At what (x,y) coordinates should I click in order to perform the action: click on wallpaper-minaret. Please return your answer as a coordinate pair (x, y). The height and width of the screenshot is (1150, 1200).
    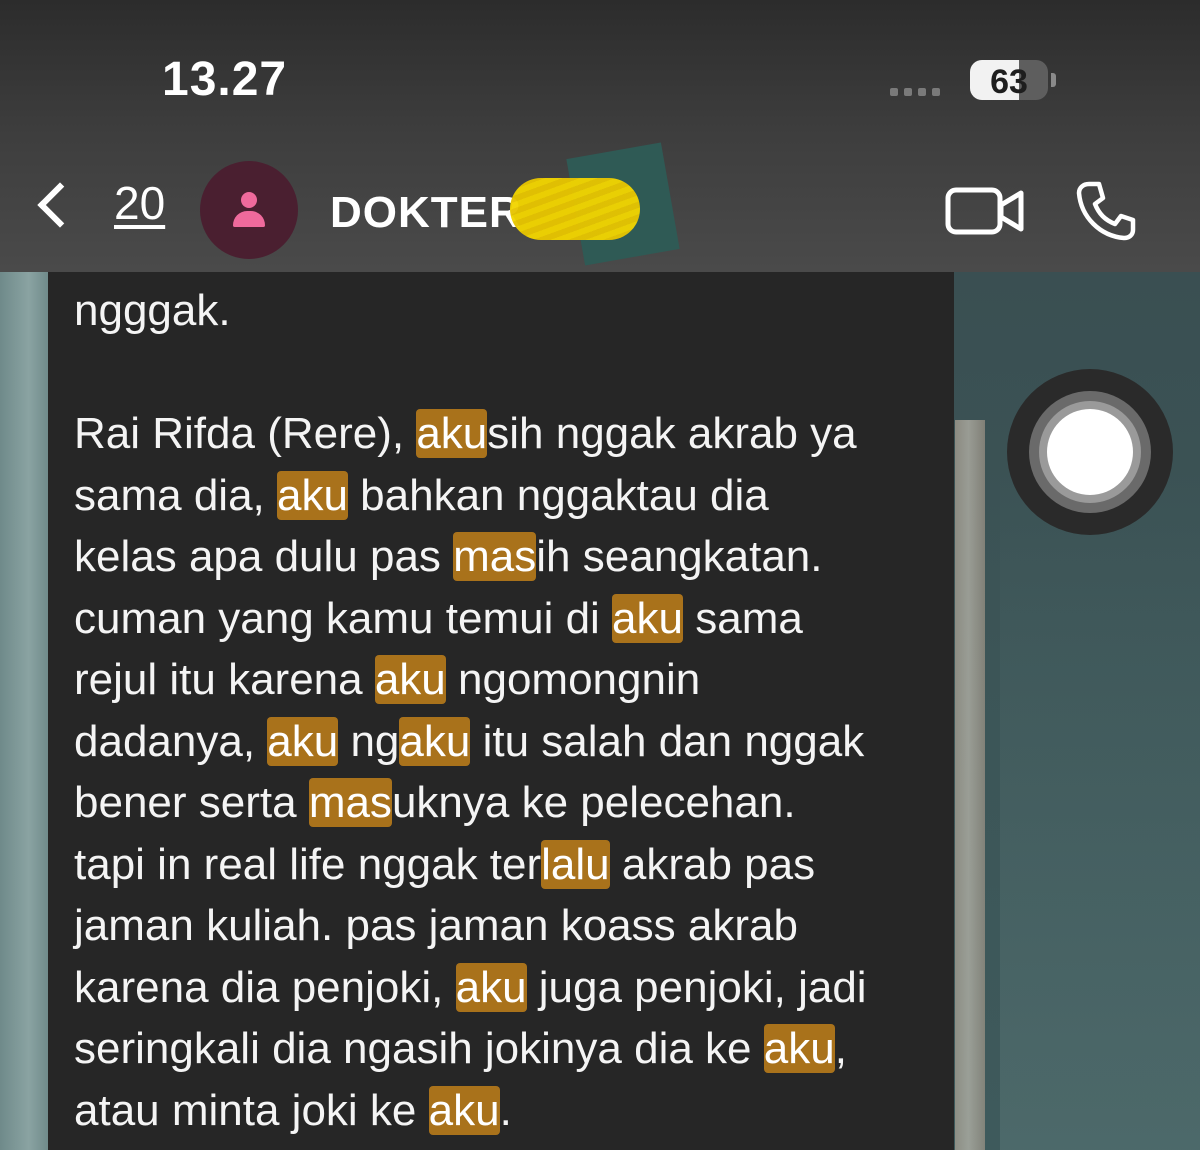
    Looking at the image, I should click on (970, 785).